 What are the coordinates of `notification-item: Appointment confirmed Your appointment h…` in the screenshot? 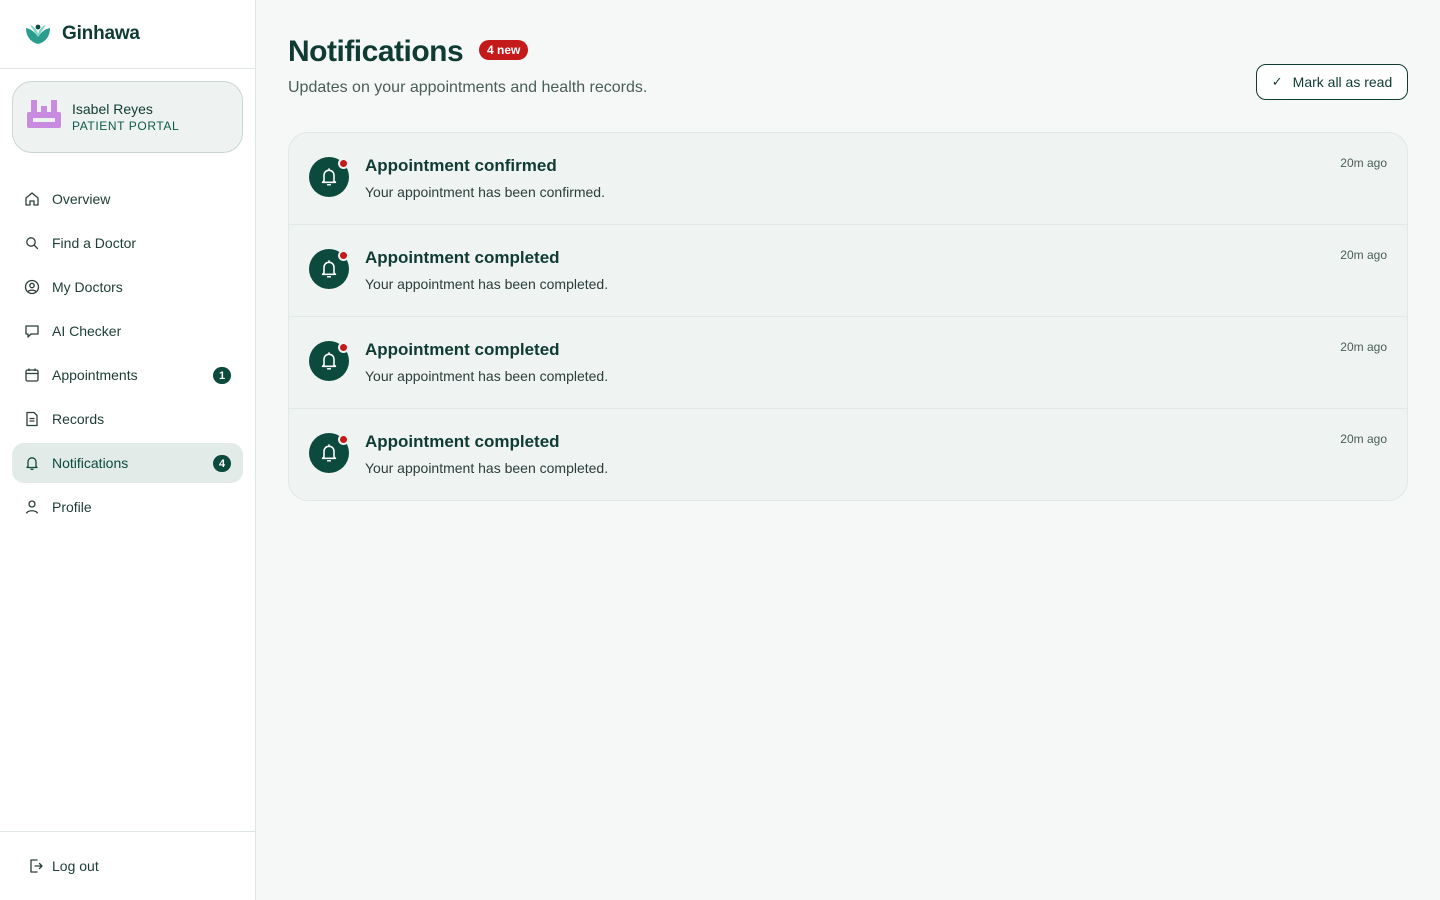 It's located at (848, 179).